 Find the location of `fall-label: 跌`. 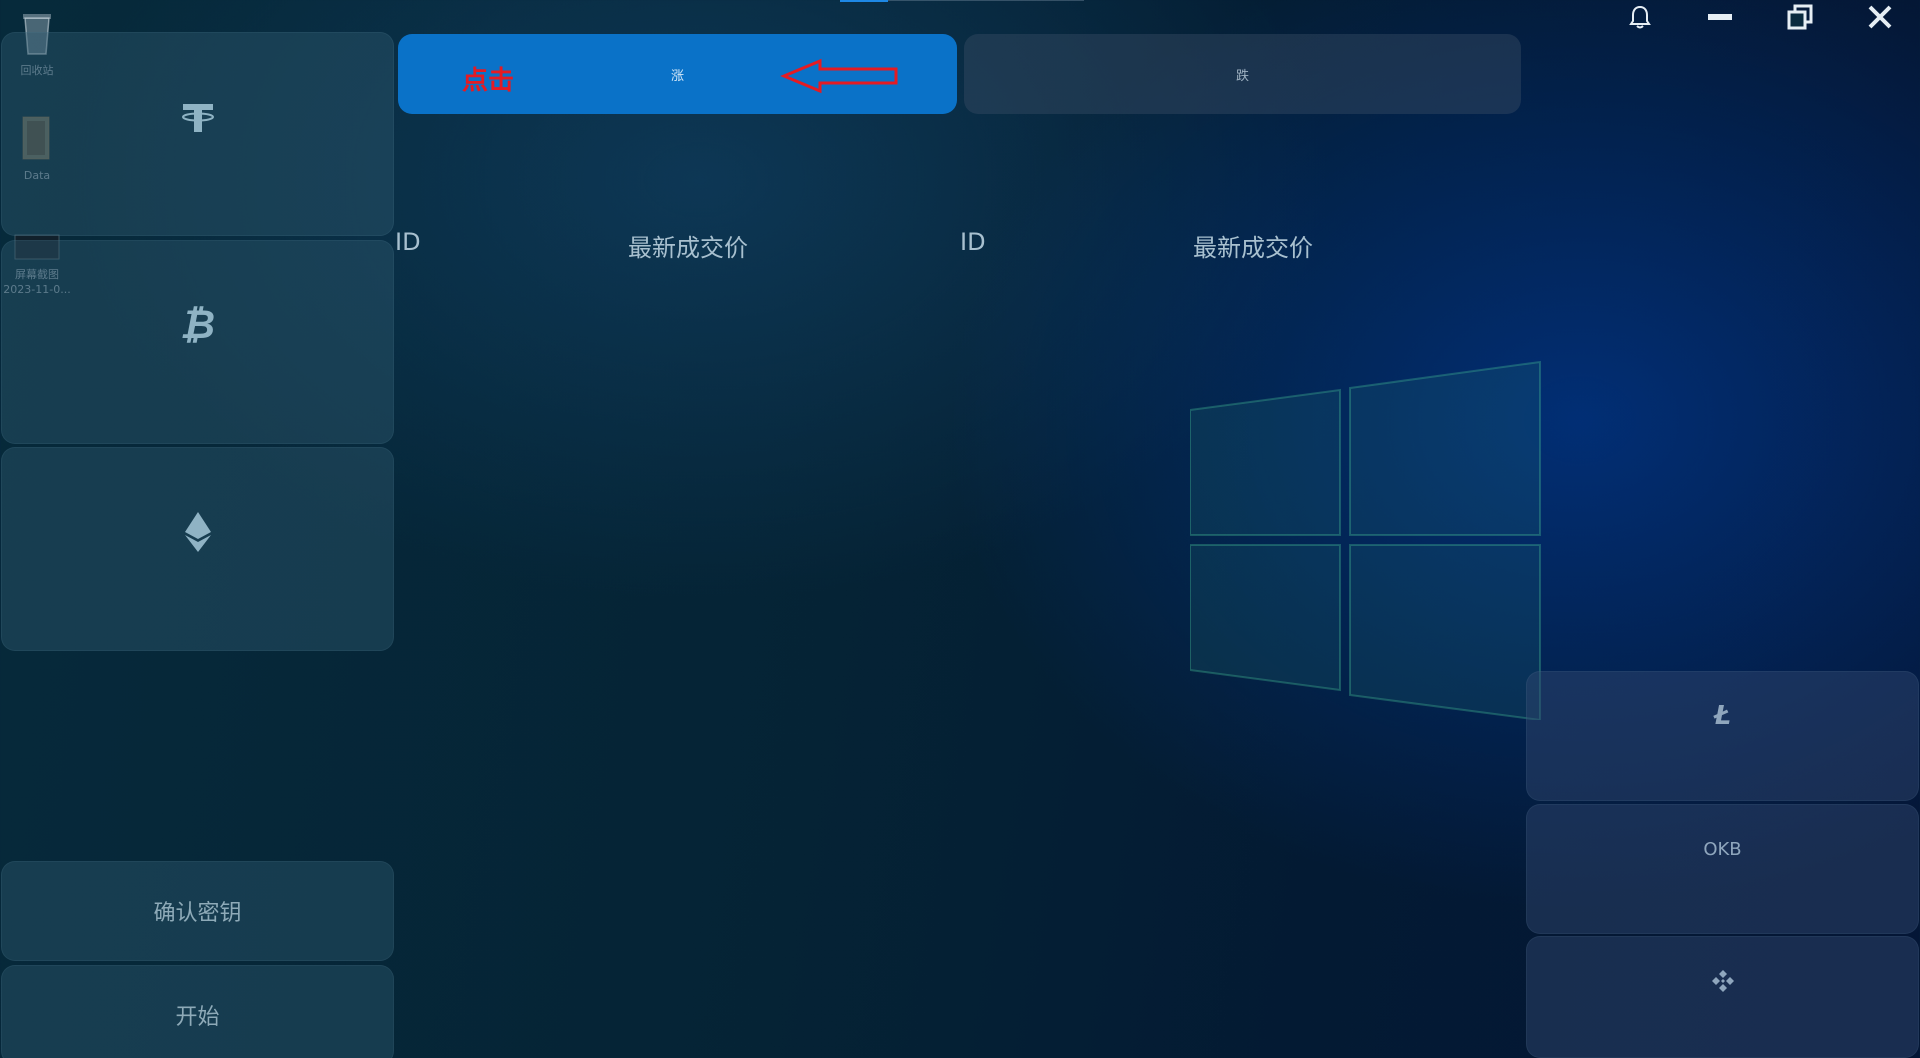

fall-label: 跌 is located at coordinates (1242, 76).